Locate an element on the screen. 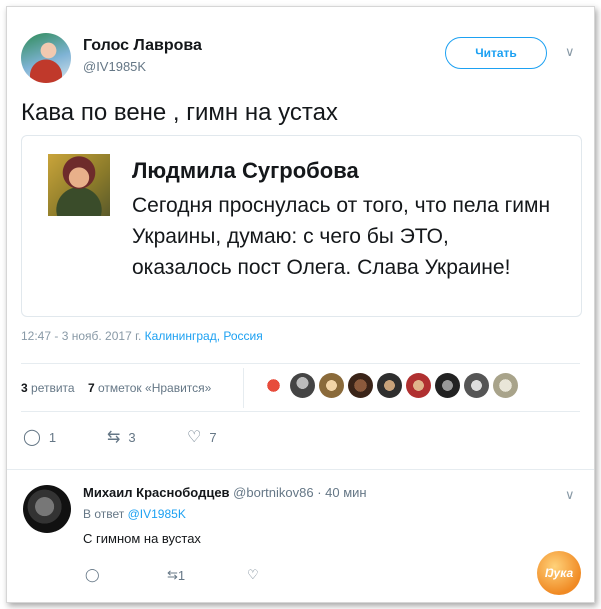 Image resolution: width=601 pixels, height=609 pixels. like-action: ♡ 7 is located at coordinates (202, 437).